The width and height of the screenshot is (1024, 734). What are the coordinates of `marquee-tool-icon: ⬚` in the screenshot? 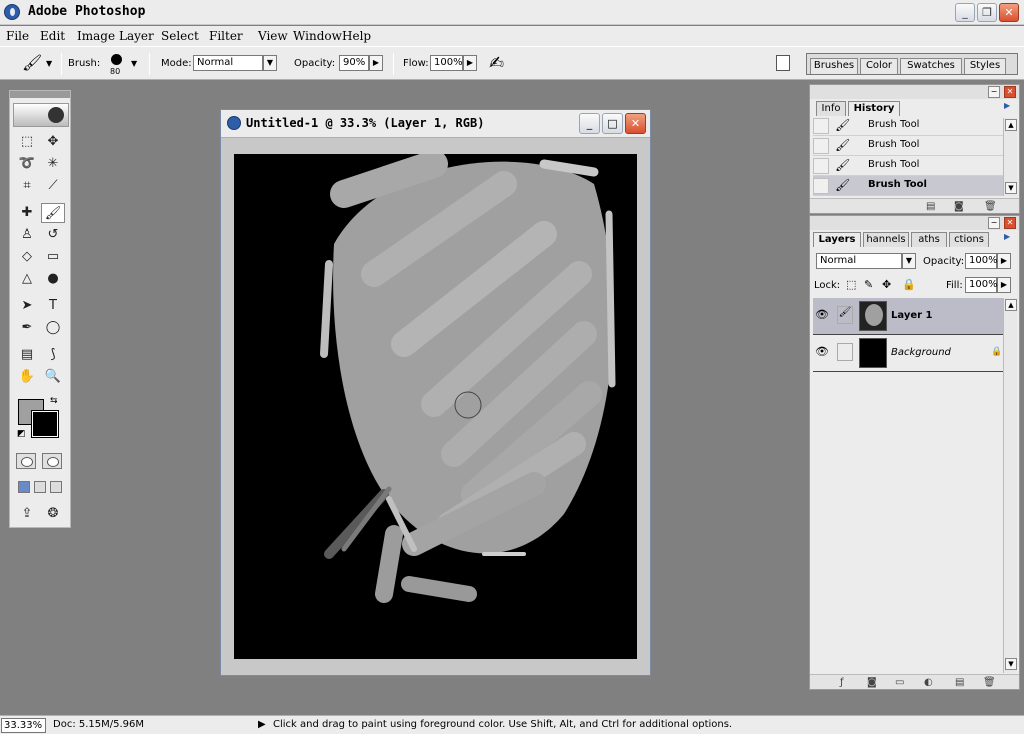 It's located at (27, 142).